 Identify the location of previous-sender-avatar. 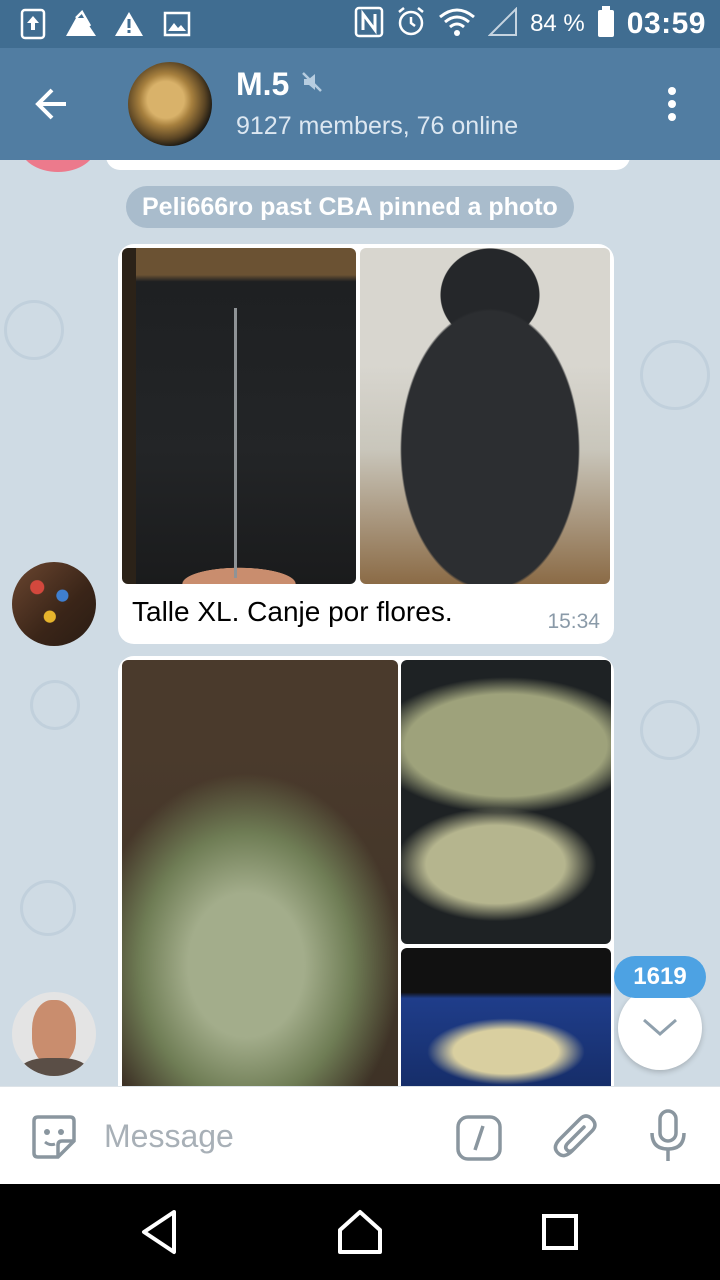
(58, 166).